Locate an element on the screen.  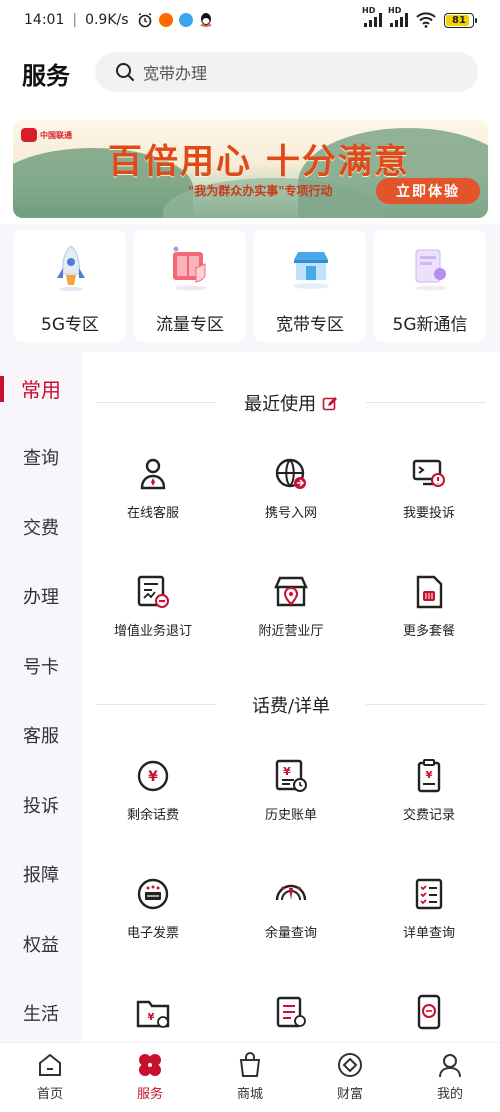
tab-mall: 商城 is located at coordinates (250, 1076).